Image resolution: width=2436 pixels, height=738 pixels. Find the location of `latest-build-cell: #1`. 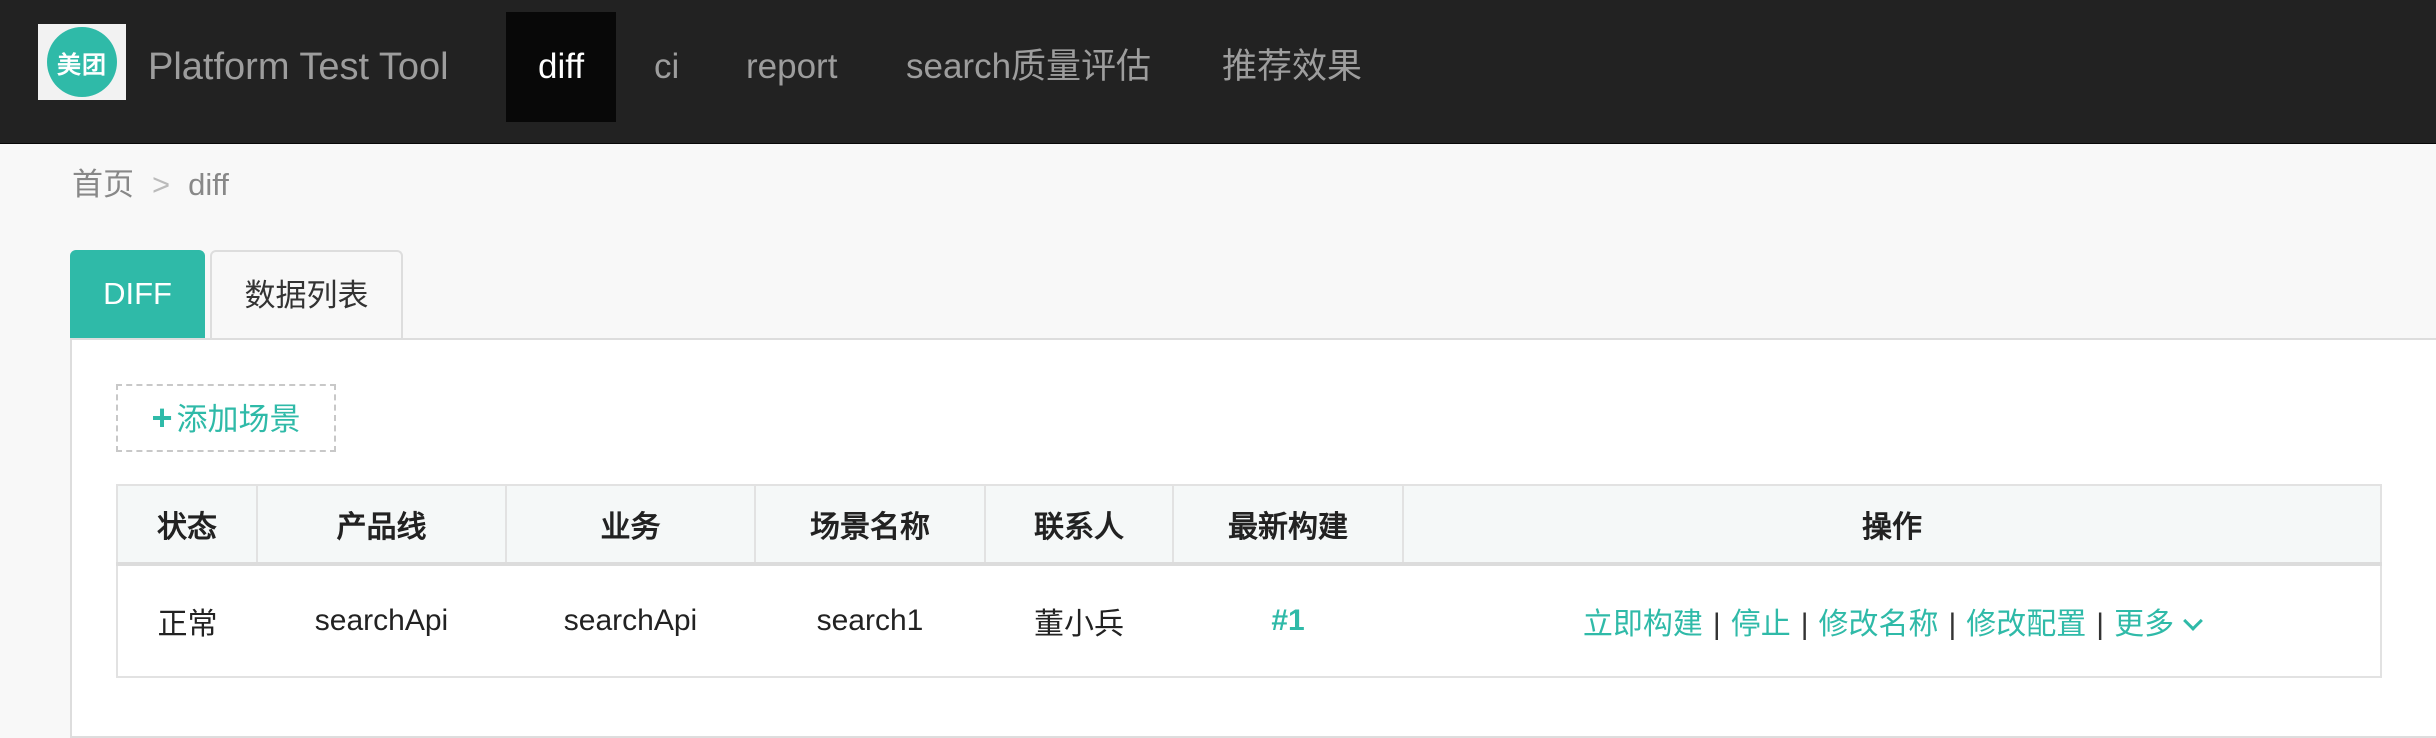

latest-build-cell: #1 is located at coordinates (1288, 621).